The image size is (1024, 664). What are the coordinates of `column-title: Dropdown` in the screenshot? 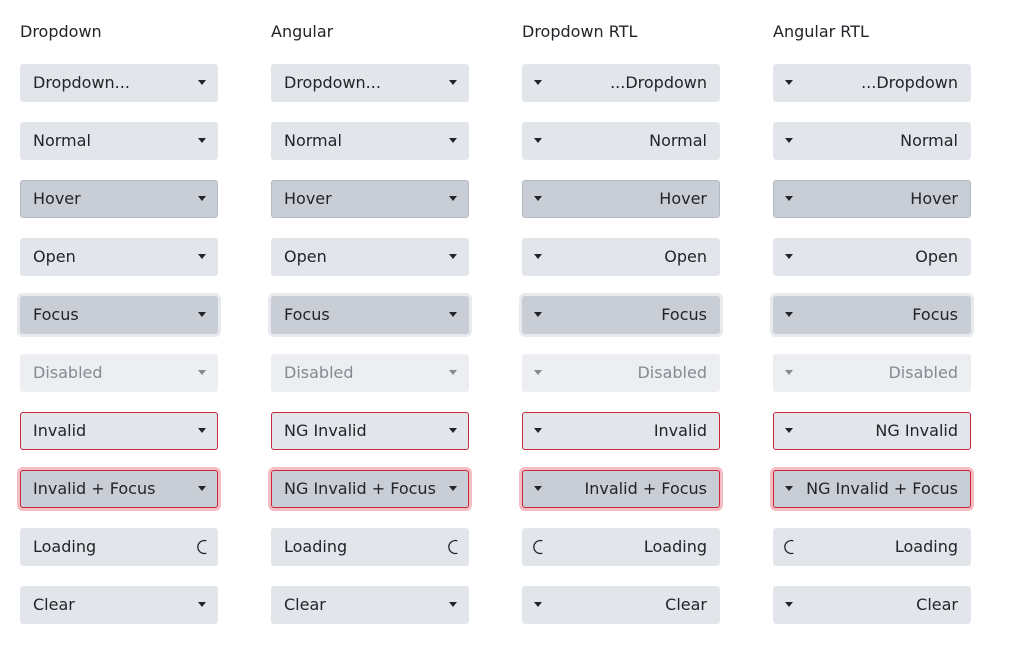 It's located at (61, 31).